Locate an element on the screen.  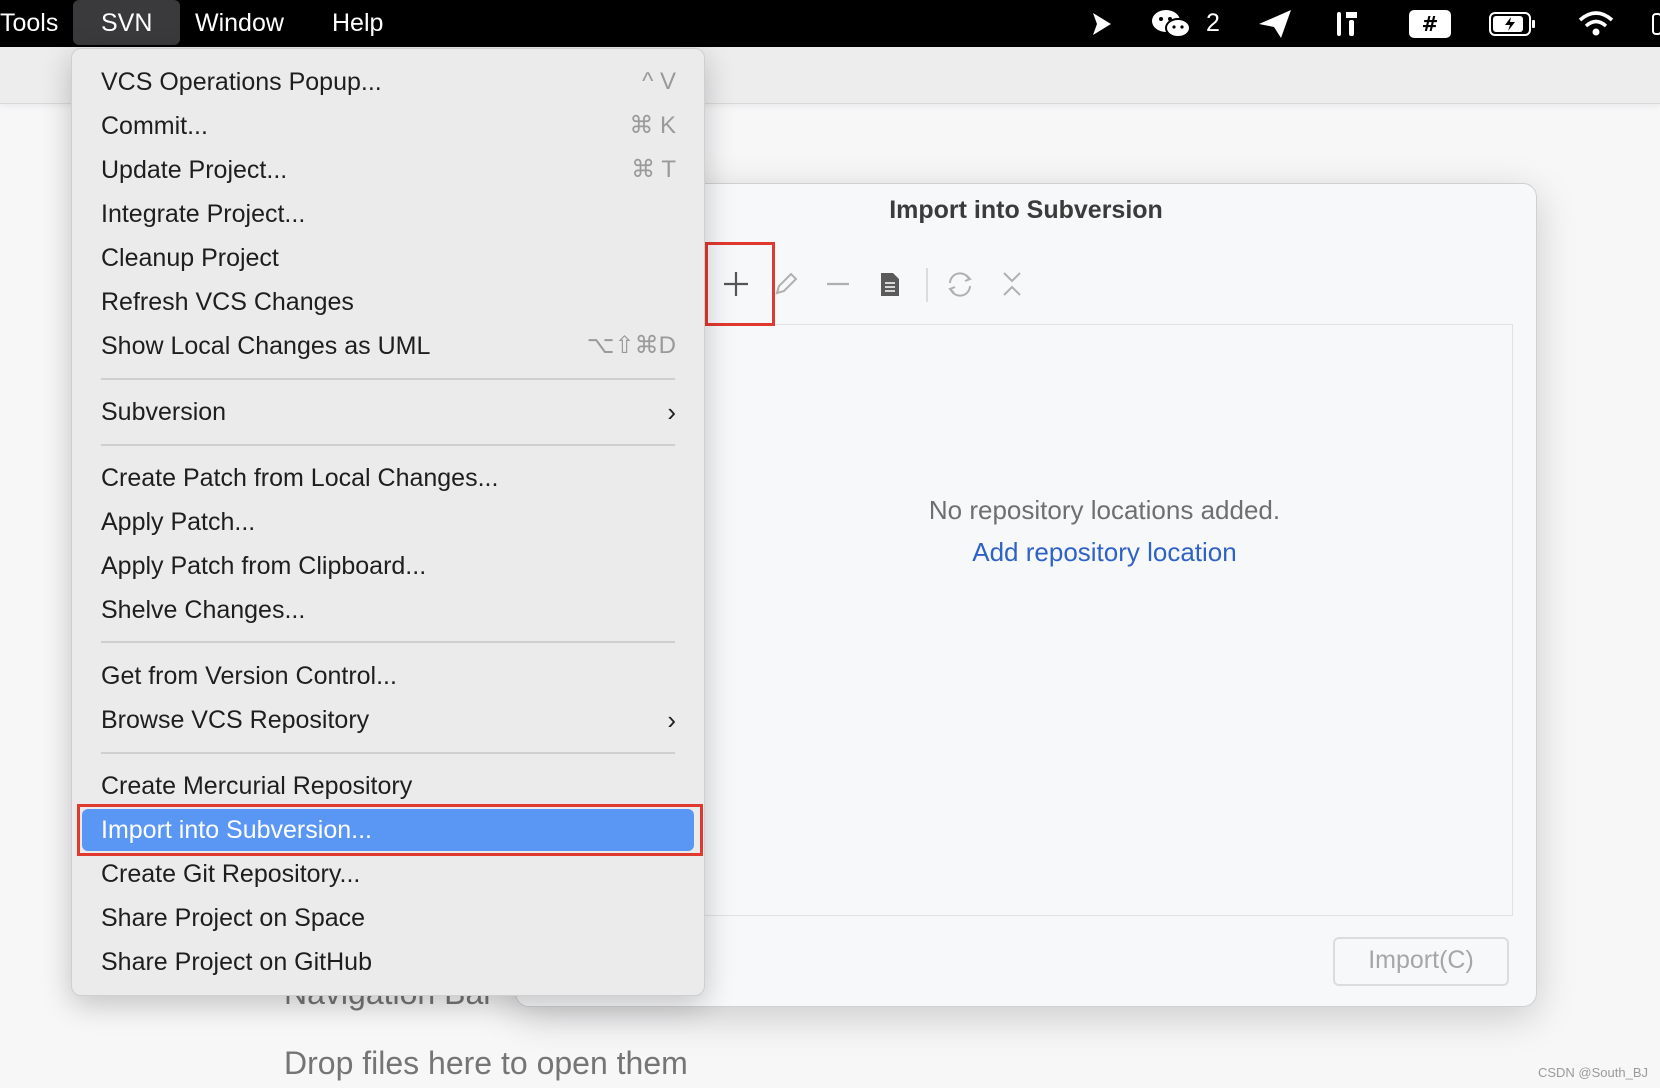
paper-plane-icon is located at coordinates (1275, 23).